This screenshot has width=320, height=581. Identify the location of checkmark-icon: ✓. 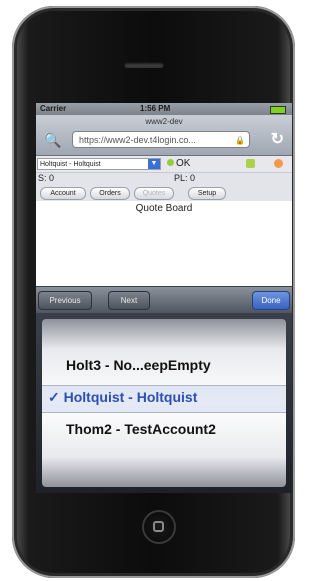
(54, 397).